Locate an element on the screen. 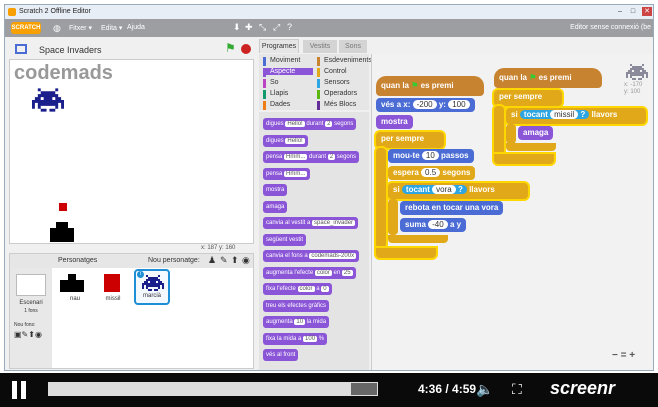 Image resolution: width=658 pixels, height=407 pixels. zoom-in-icon: + is located at coordinates (632, 355).